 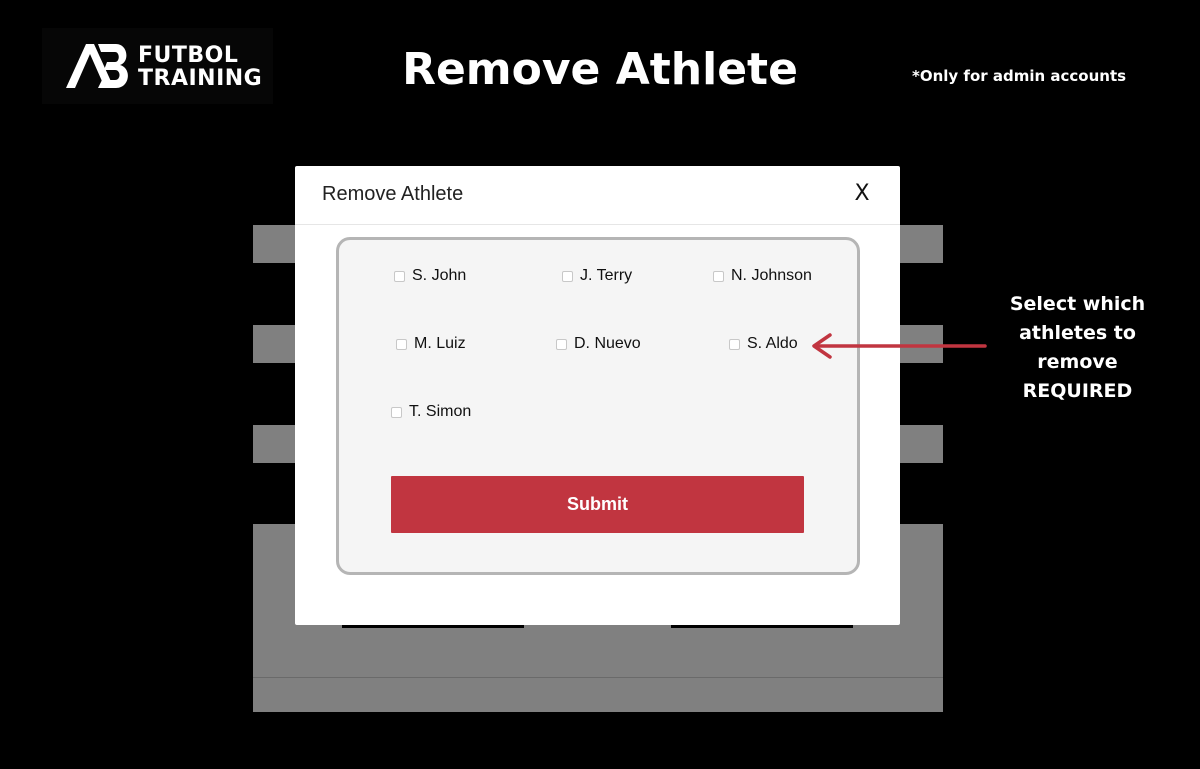 What do you see at coordinates (607, 343) in the screenshot?
I see `athlete-name: D. Nuevo` at bounding box center [607, 343].